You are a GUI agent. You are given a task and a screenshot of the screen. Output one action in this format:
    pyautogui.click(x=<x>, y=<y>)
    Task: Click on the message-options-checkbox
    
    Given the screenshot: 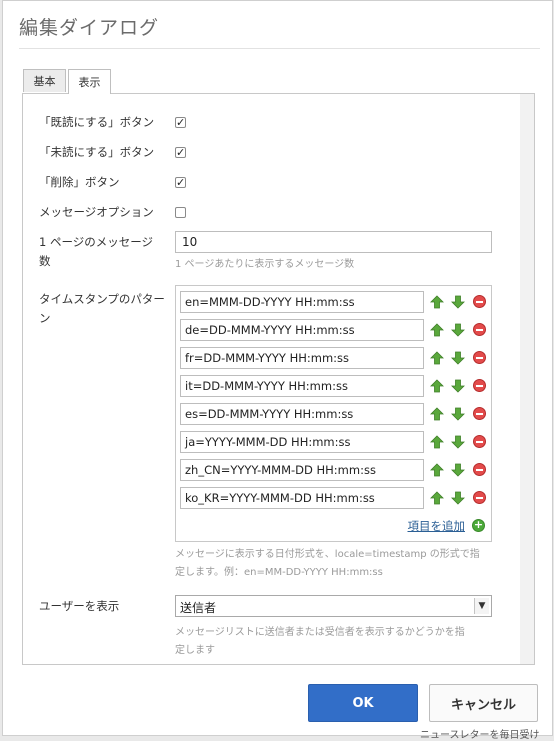 What is the action you would take?
    pyautogui.click(x=180, y=212)
    